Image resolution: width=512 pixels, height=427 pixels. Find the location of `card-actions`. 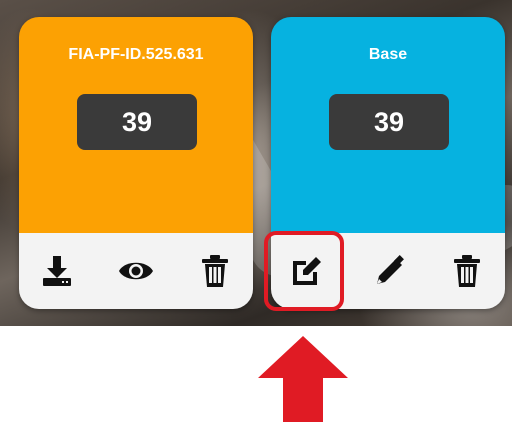

card-actions is located at coordinates (136, 271).